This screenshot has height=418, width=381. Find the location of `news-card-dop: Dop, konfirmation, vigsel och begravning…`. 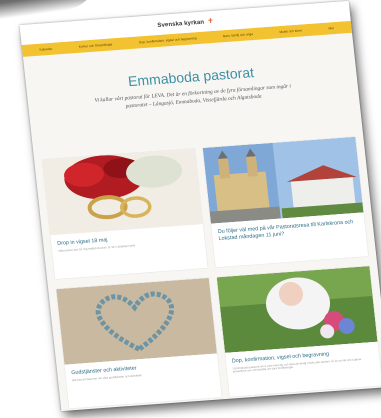

news-card-dop: Dop, konfirmation, vigsel och begravning… is located at coordinates (298, 331).